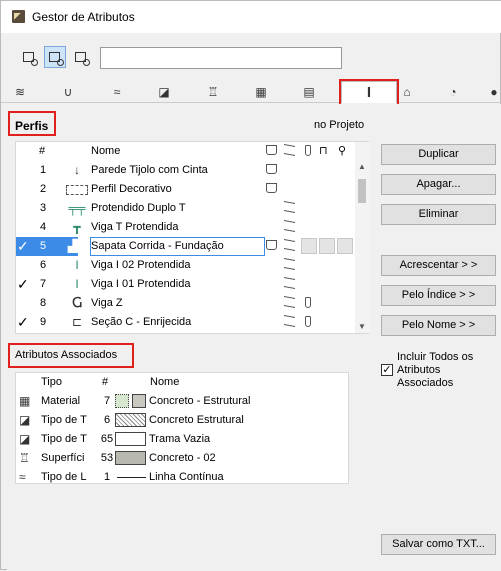  I want to click on row-name: Parede Tijolo com Cinta, so click(149, 170).